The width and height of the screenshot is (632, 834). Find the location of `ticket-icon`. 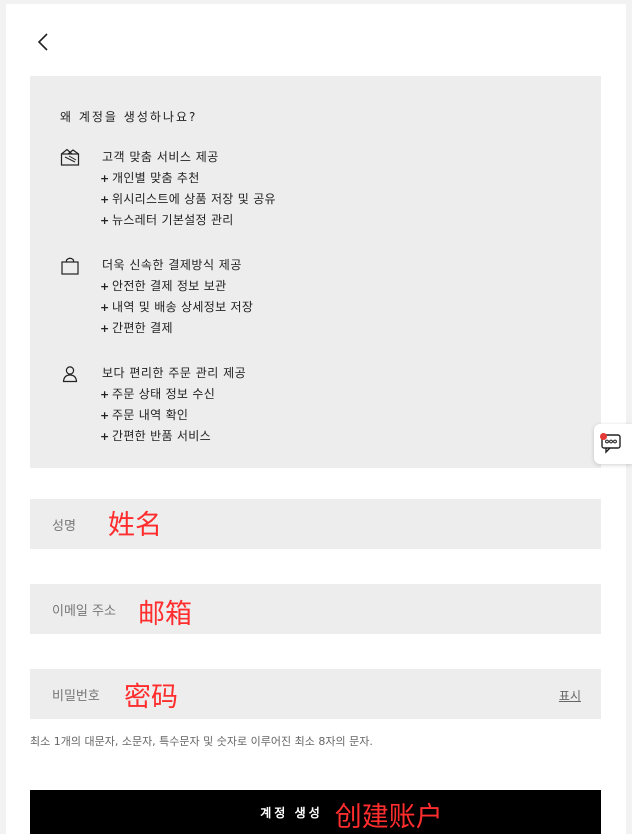

ticket-icon is located at coordinates (70, 157).